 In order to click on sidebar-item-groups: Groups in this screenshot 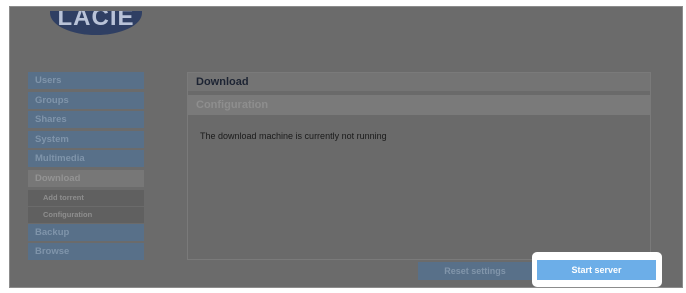, I will do `click(86, 100)`.